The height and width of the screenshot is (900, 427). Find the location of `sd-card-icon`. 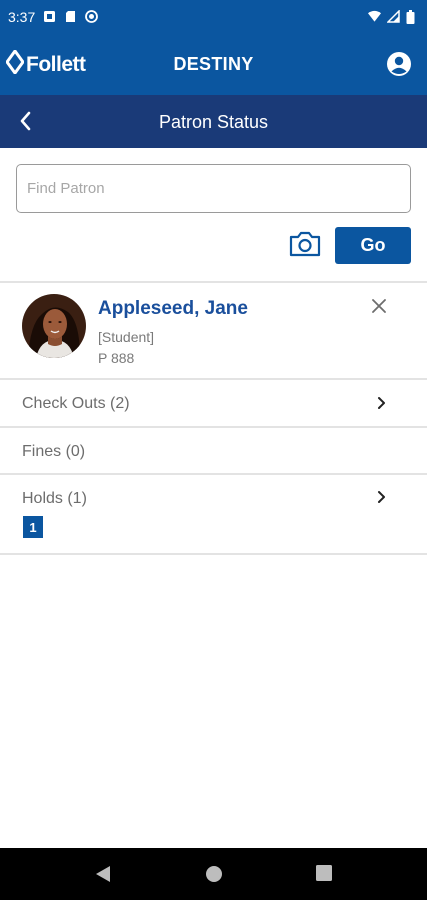

sd-card-icon is located at coordinates (70, 16).